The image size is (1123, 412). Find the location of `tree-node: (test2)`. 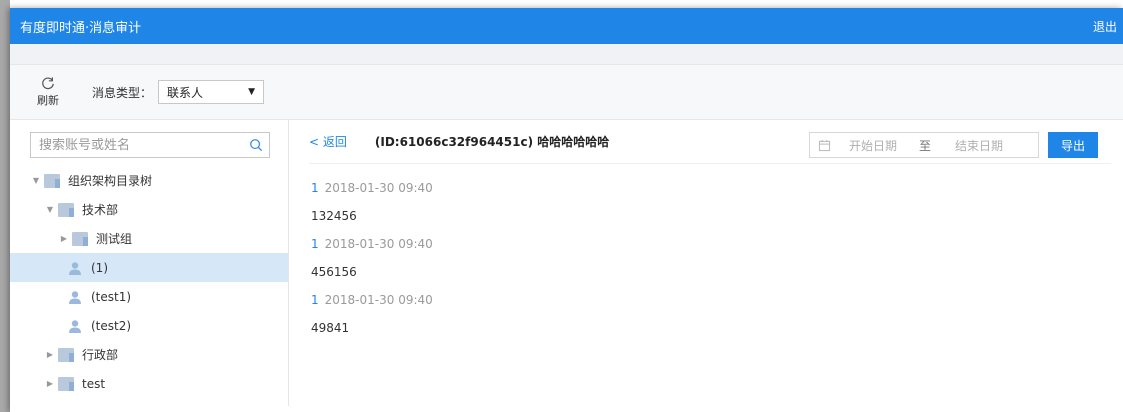

tree-node: (test2) is located at coordinates (149, 325).